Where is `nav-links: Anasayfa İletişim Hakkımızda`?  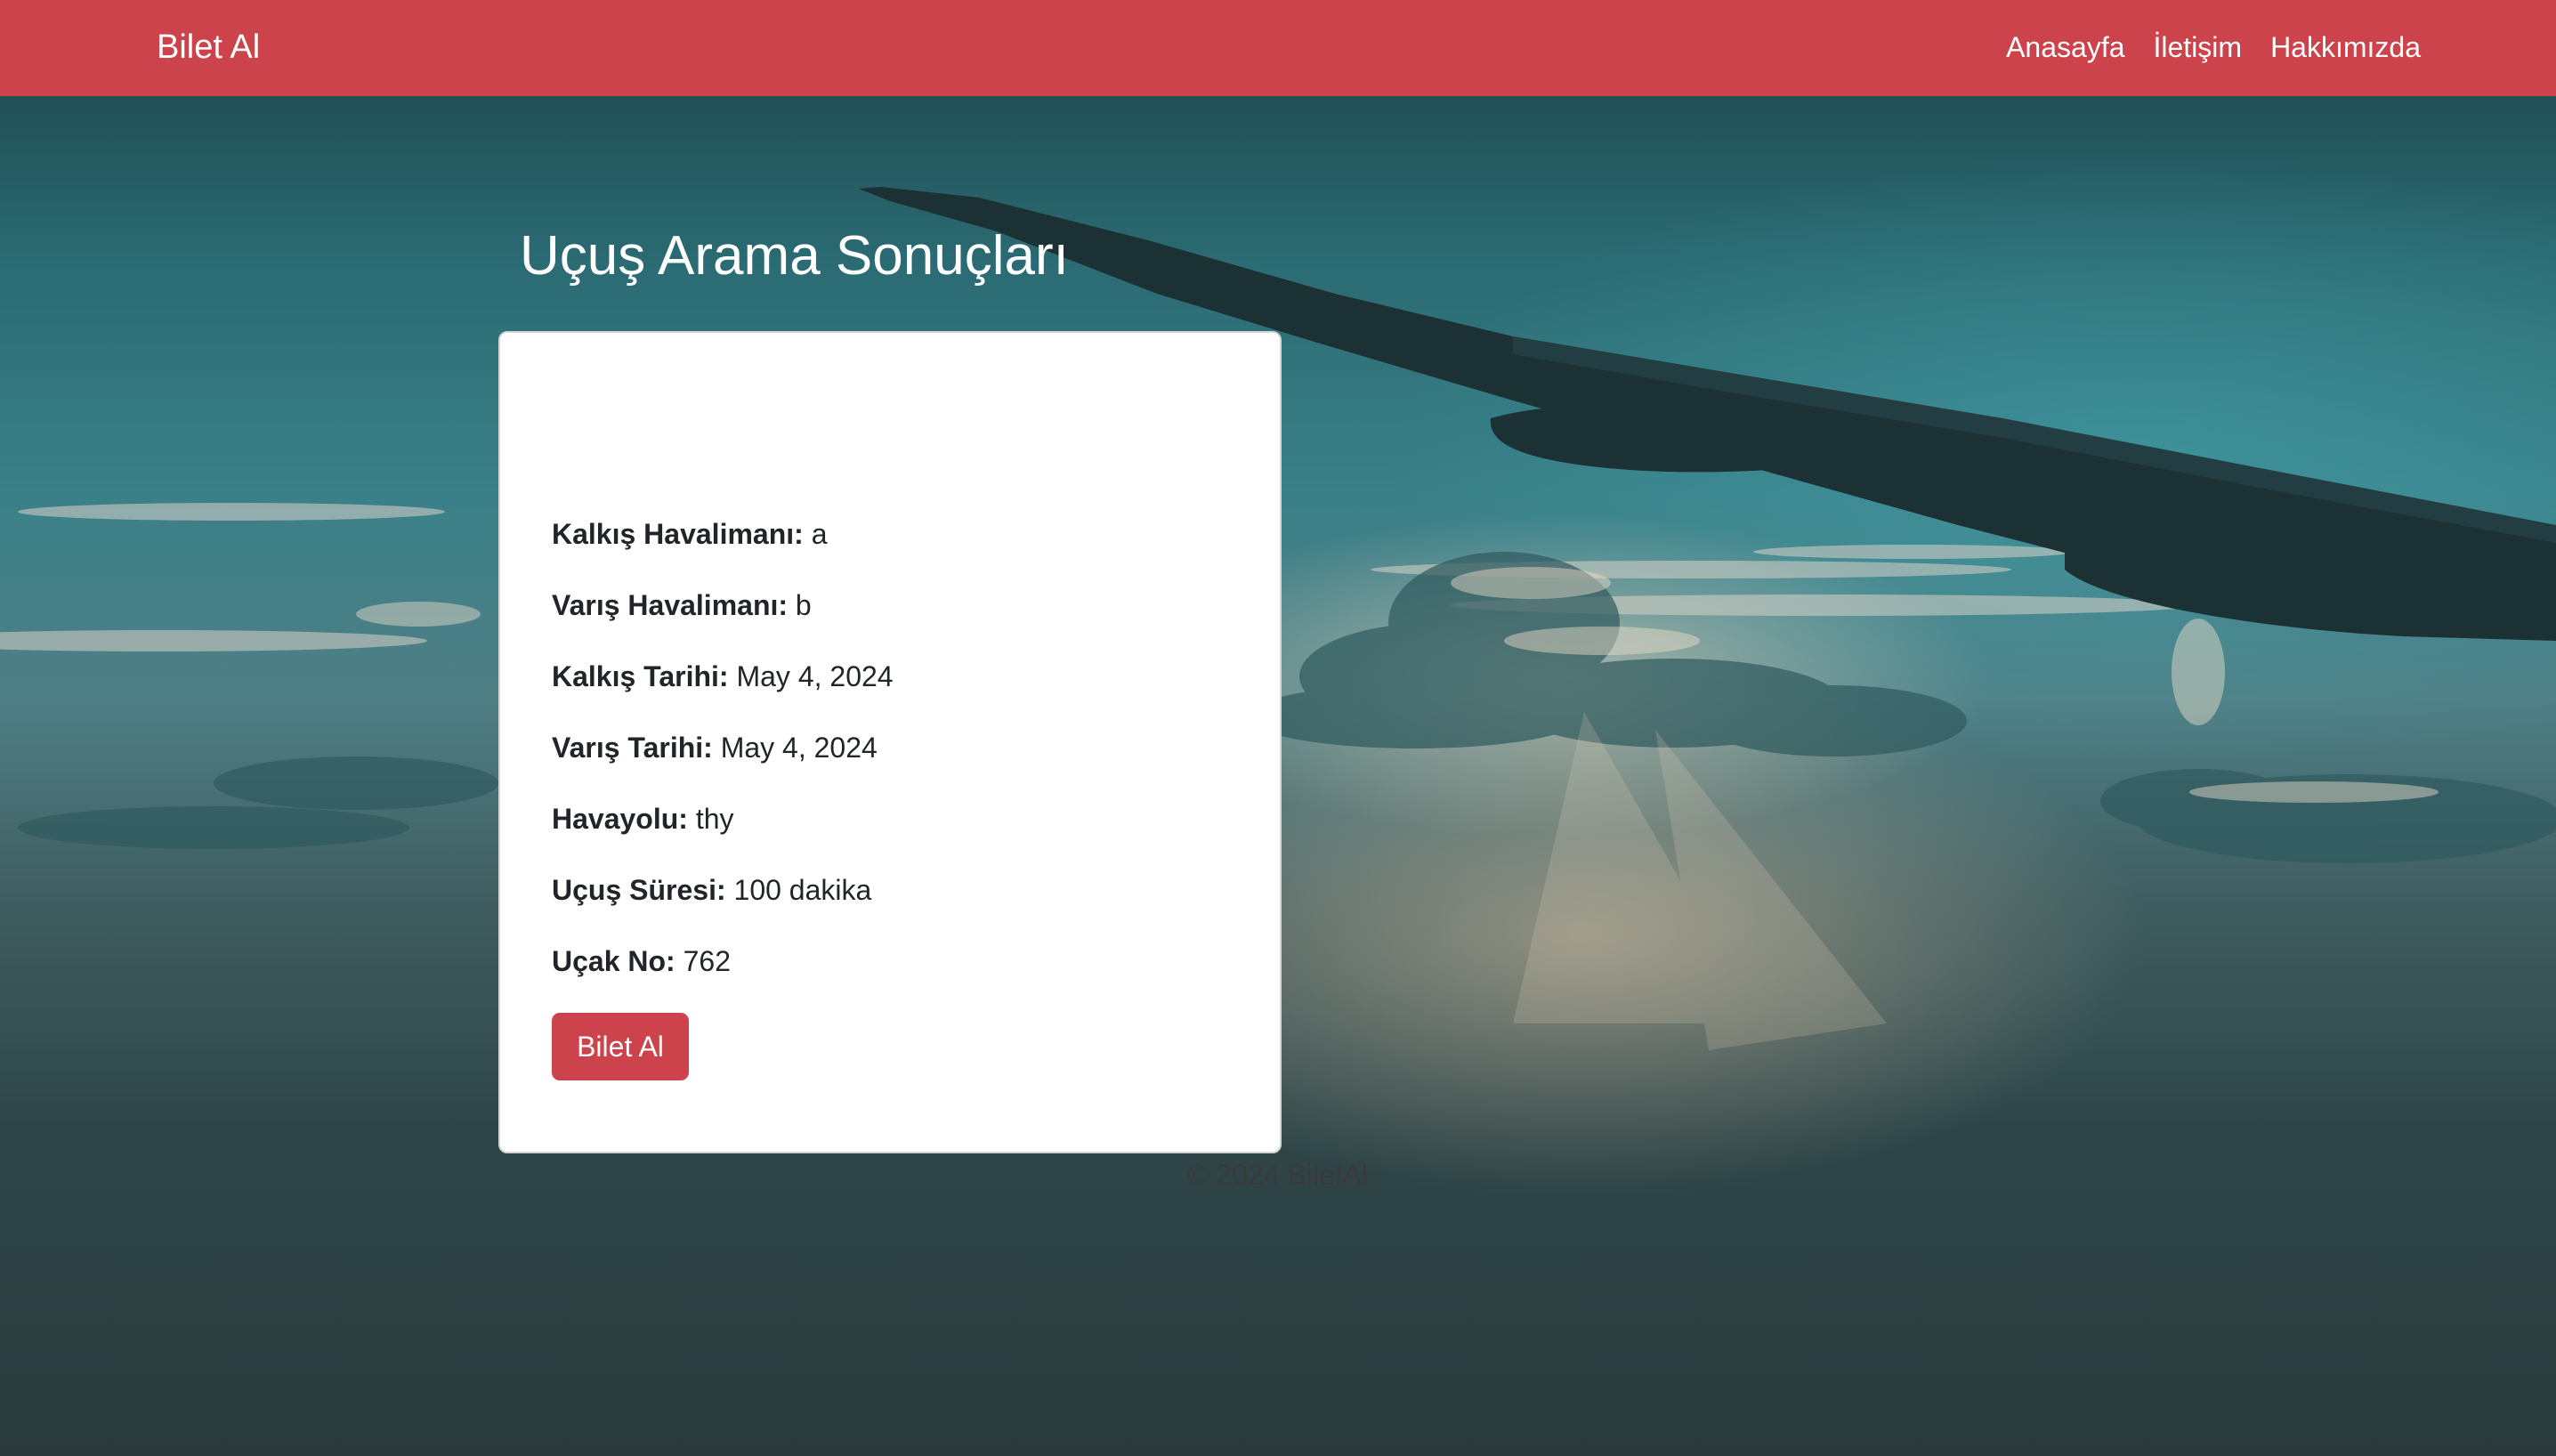 nav-links: Anasayfa İletişim Hakkımızda is located at coordinates (2213, 47).